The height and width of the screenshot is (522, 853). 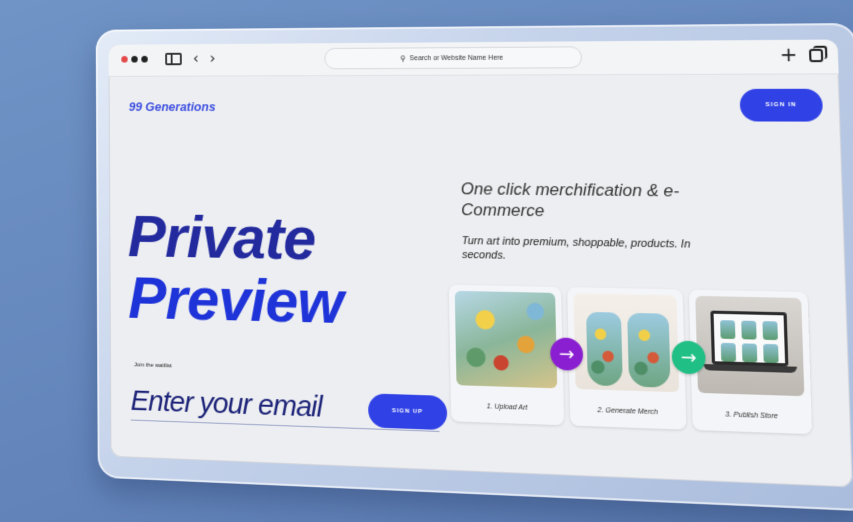 I want to click on tagline: One click merchification & e-Commerce, so click(x=604, y=200).